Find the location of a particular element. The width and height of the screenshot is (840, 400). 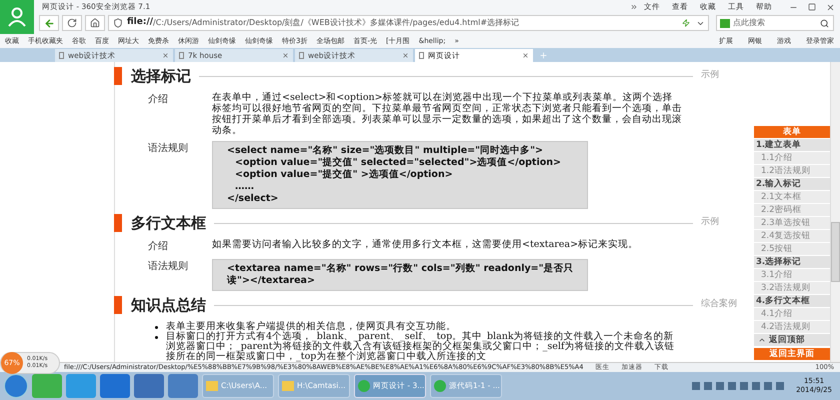

nav-link: 2.输入标记 is located at coordinates (792, 184).